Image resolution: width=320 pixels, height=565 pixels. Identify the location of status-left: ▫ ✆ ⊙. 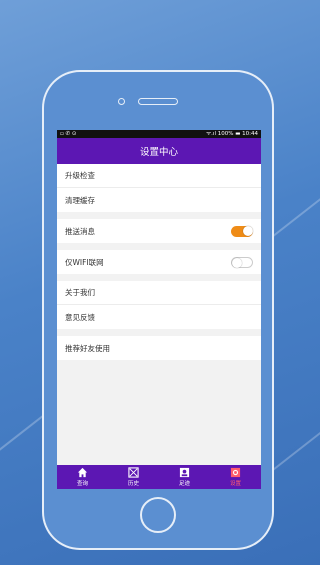
(68, 134).